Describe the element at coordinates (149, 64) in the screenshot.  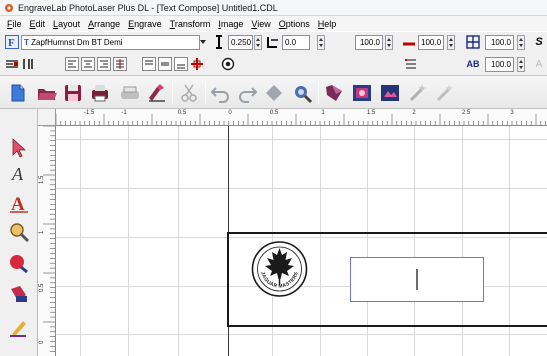
I see `valign-top-icon` at that location.